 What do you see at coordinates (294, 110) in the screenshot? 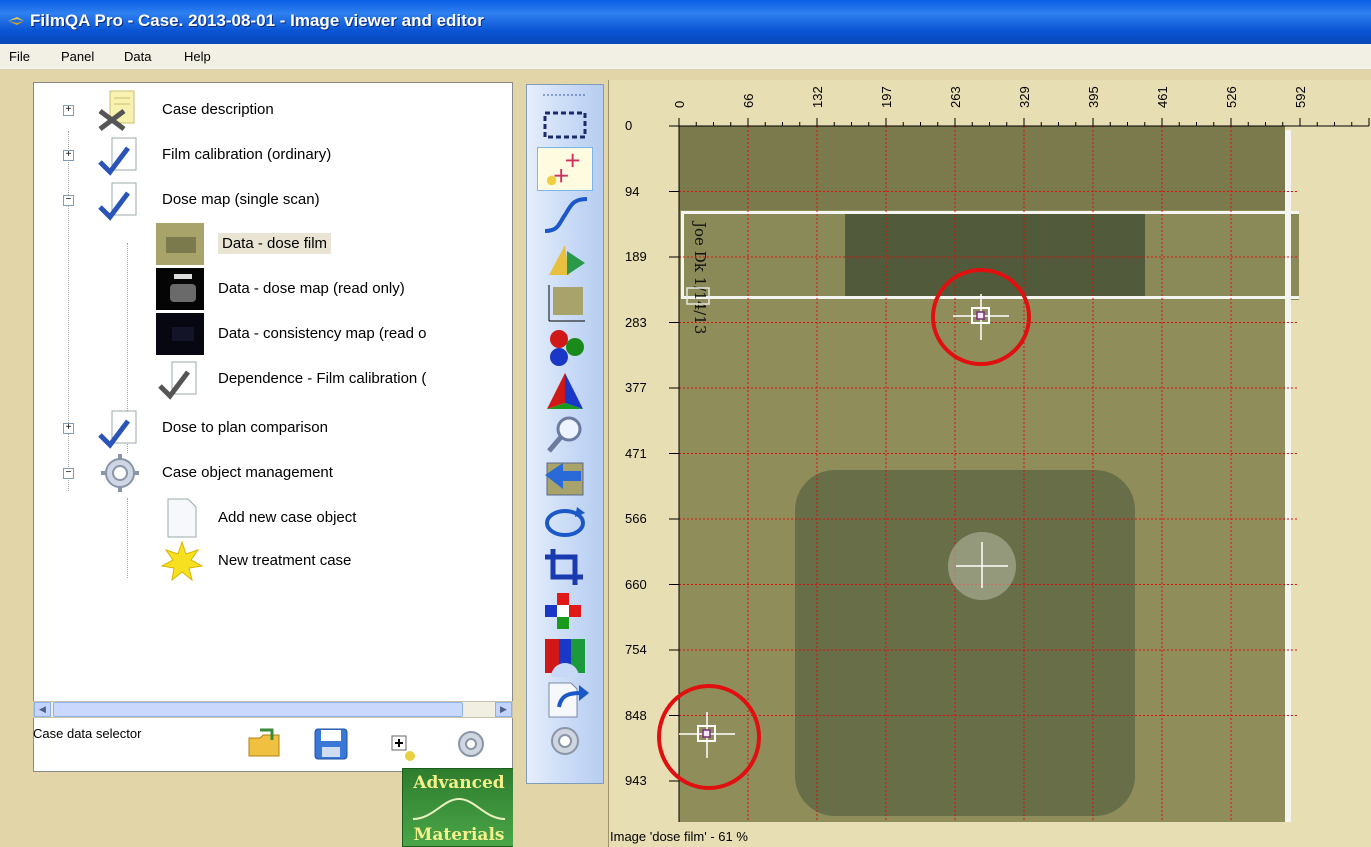
I see `tree-item-case-description: Case description` at bounding box center [294, 110].